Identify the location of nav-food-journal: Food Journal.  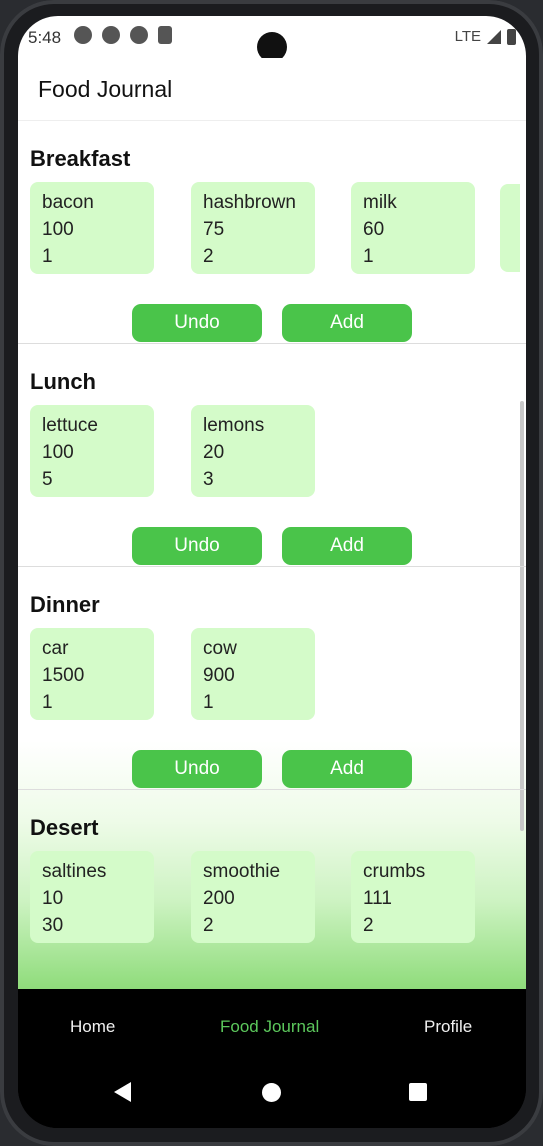
(269, 1027).